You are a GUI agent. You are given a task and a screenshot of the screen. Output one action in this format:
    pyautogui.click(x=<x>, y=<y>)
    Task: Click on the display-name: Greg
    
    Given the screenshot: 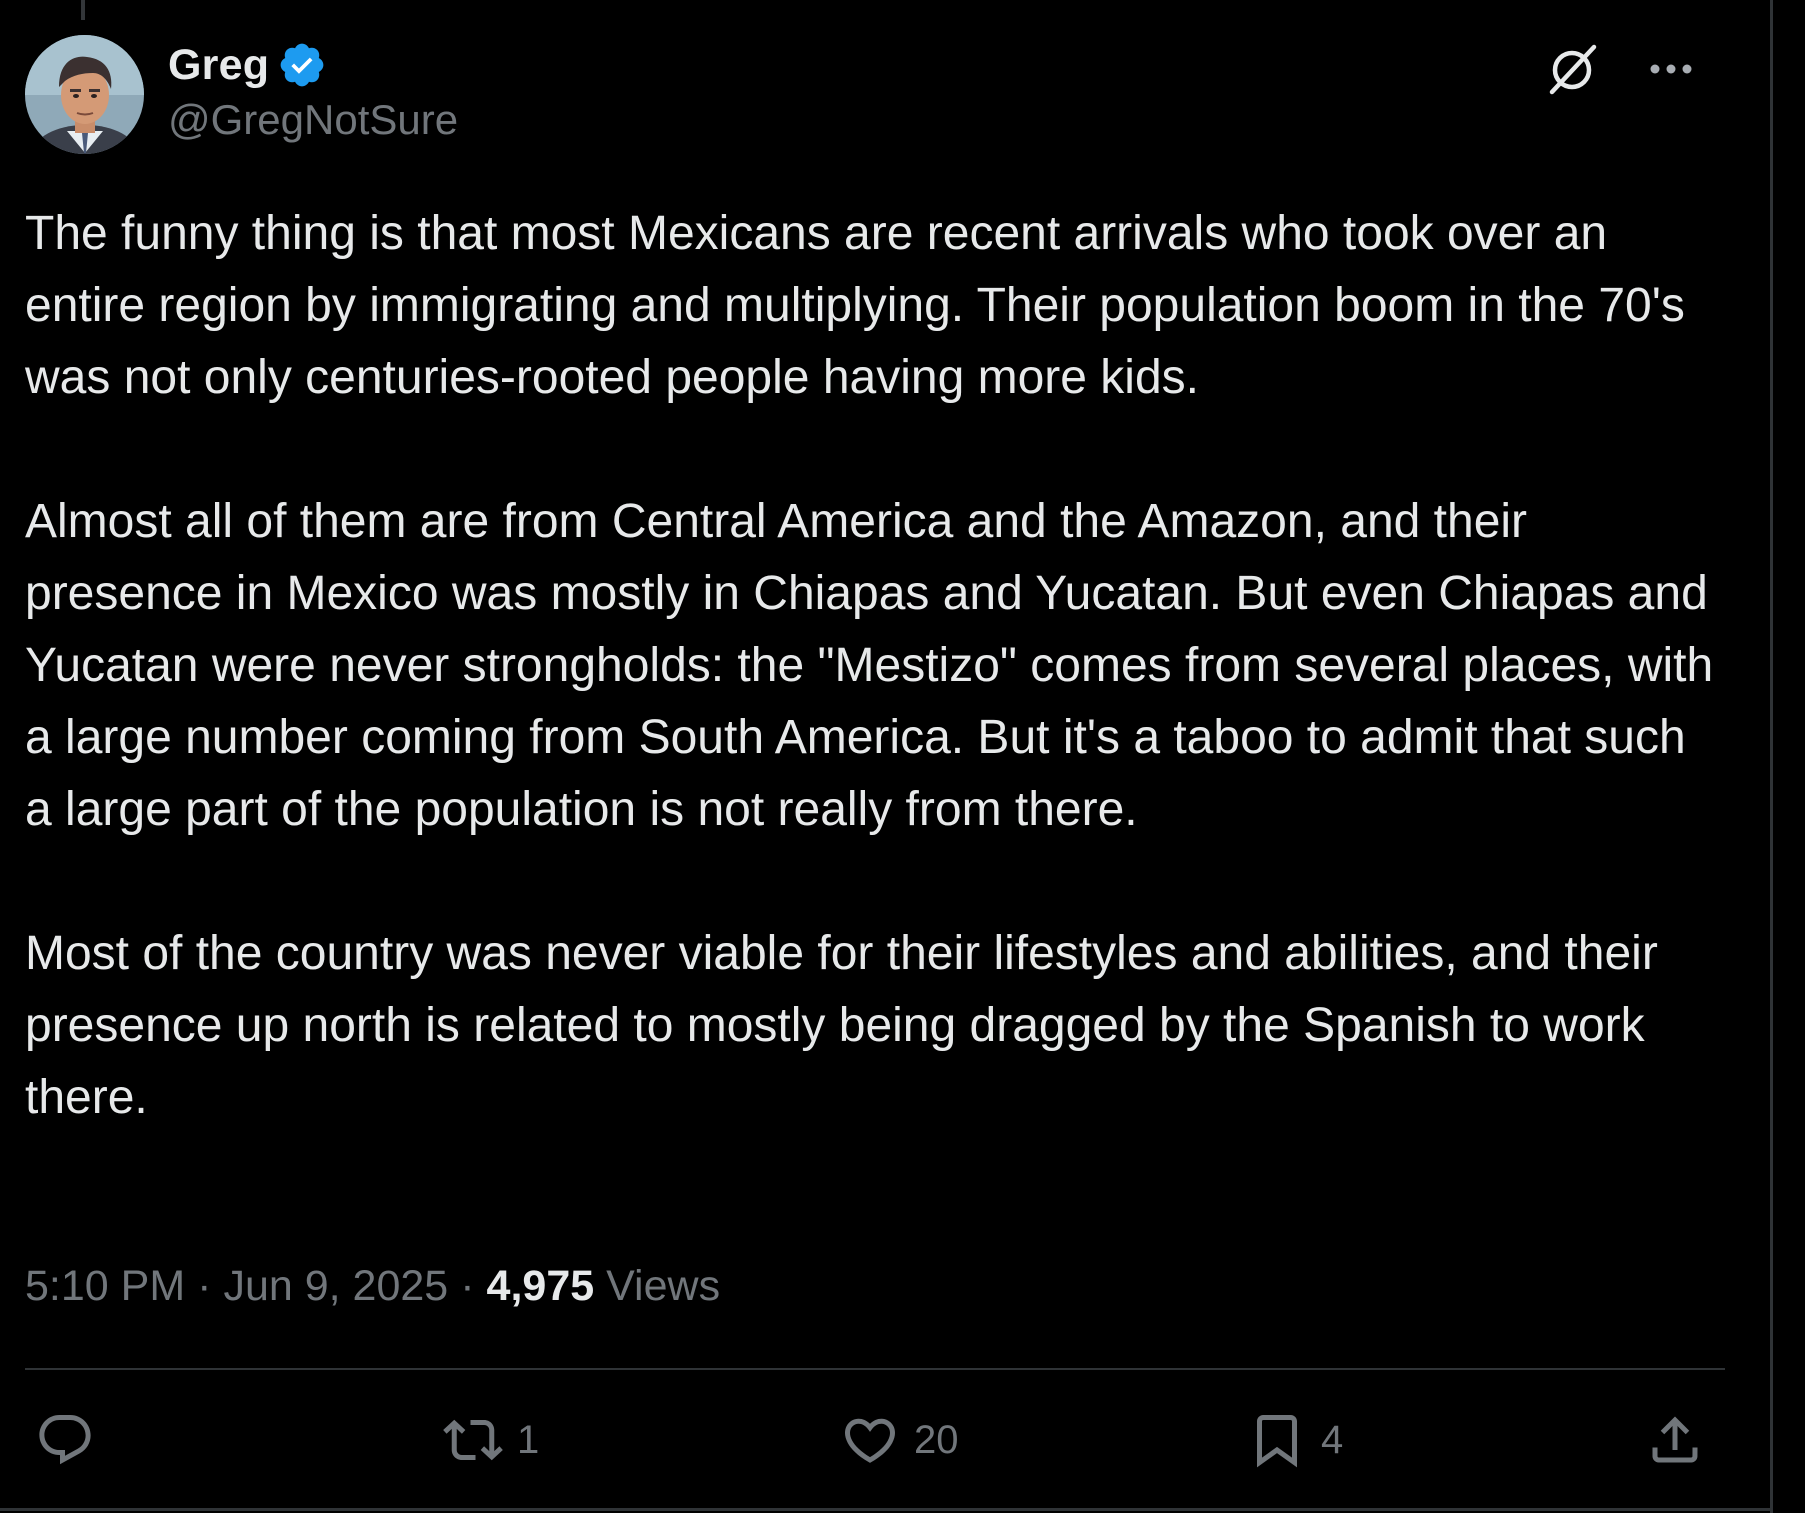 What is the action you would take?
    pyautogui.click(x=218, y=65)
    